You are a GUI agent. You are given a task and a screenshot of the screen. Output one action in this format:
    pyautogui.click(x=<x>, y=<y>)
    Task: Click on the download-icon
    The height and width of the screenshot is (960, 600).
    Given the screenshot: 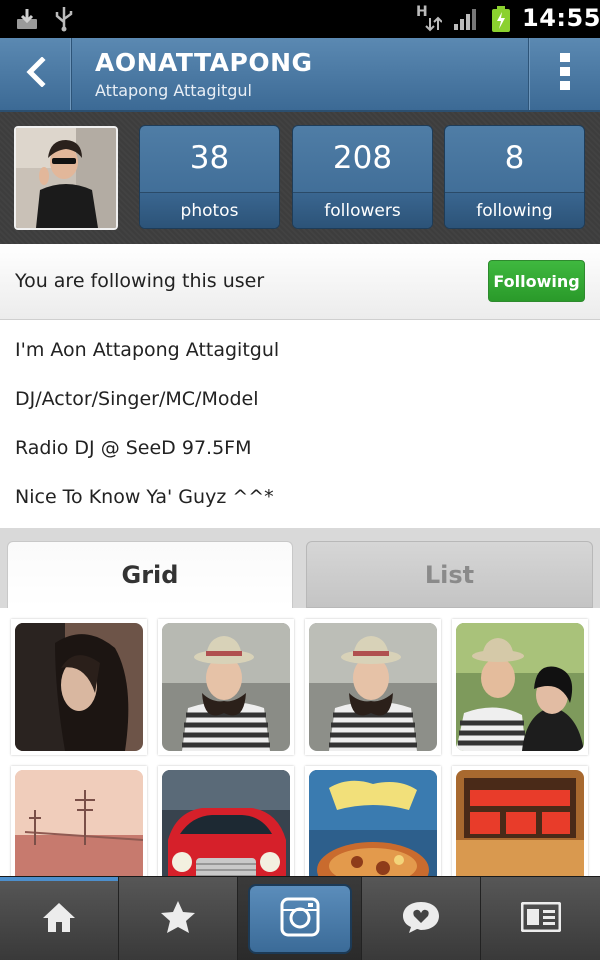 What is the action you would take?
    pyautogui.click(x=27, y=19)
    